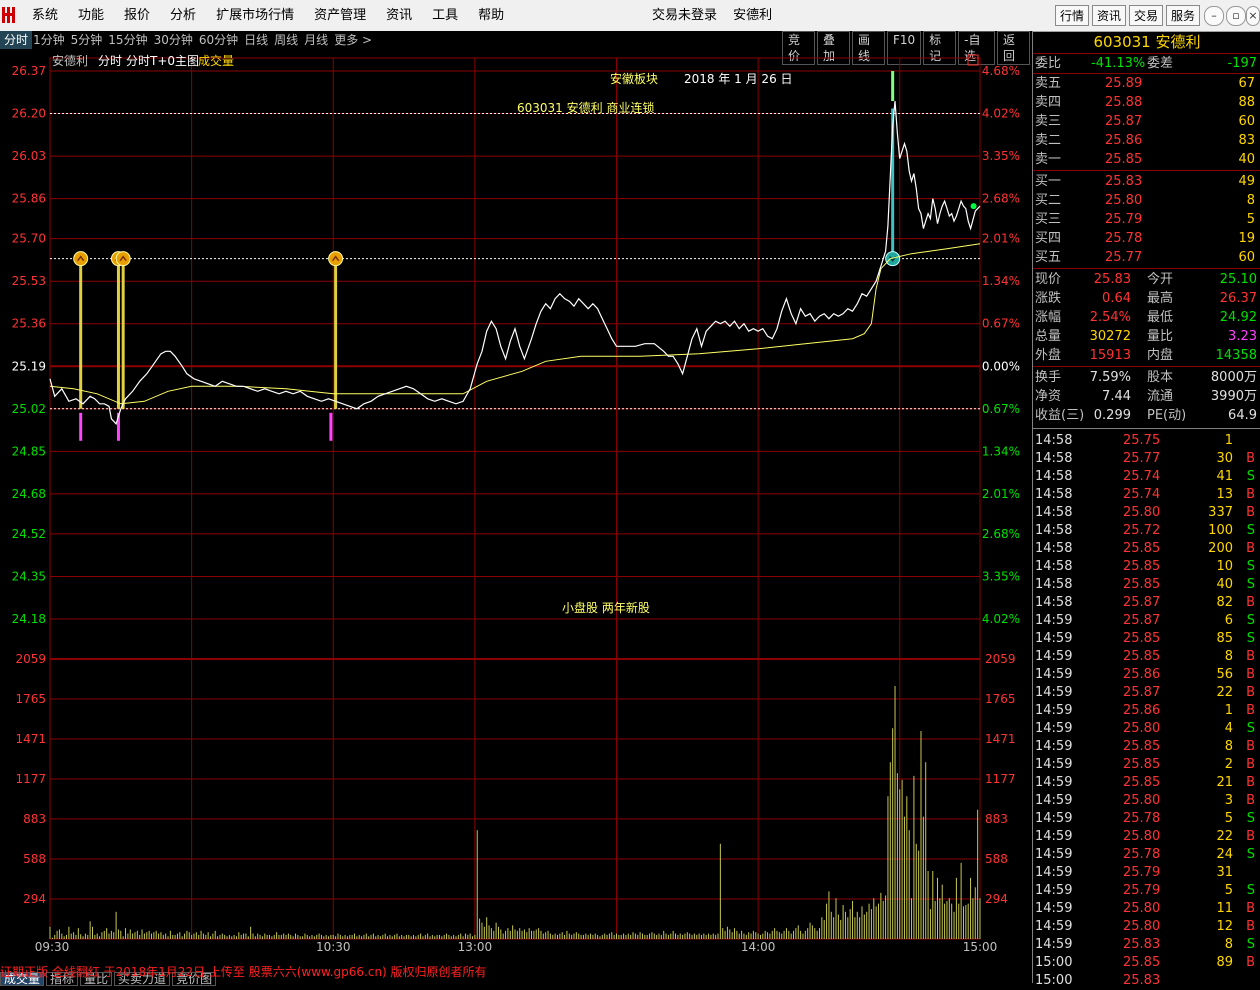  Describe the element at coordinates (1228, 944) in the screenshot. I see `tick-volume: 8` at that location.